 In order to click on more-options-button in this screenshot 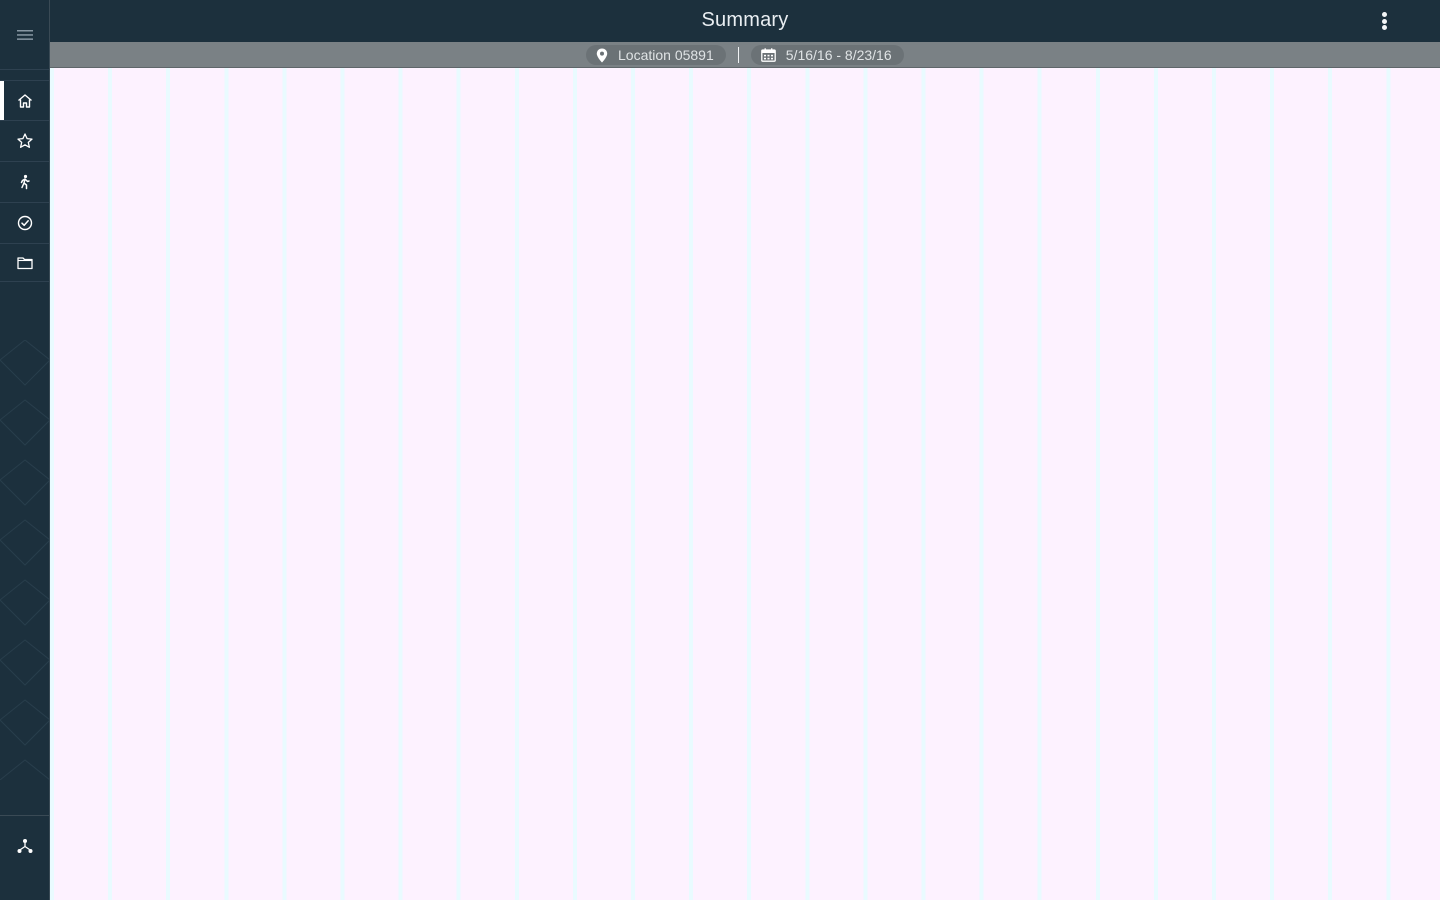, I will do `click(1384, 21)`.